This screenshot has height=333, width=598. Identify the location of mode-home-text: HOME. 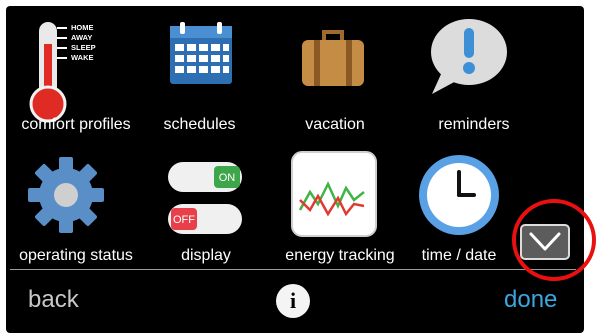
(82, 27).